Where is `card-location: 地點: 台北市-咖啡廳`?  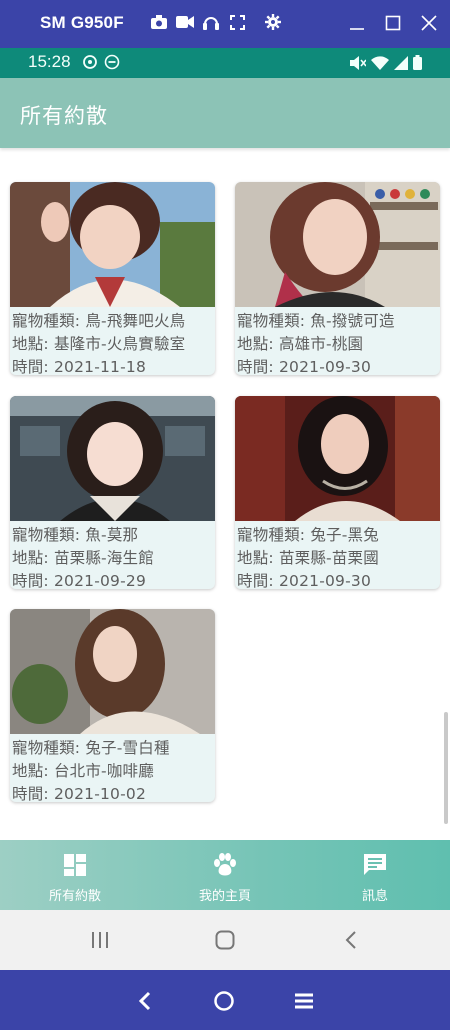
card-location: 地點: 台北市-咖啡廳 is located at coordinates (83, 771).